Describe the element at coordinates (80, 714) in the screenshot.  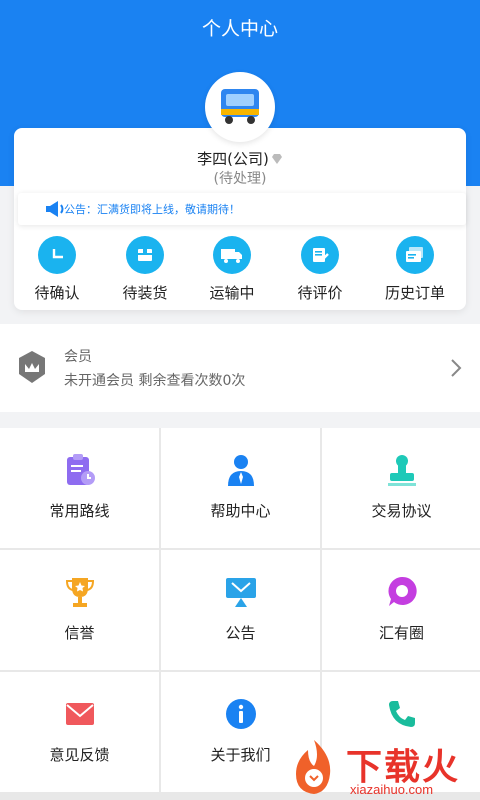
I see `mail-icon` at that location.